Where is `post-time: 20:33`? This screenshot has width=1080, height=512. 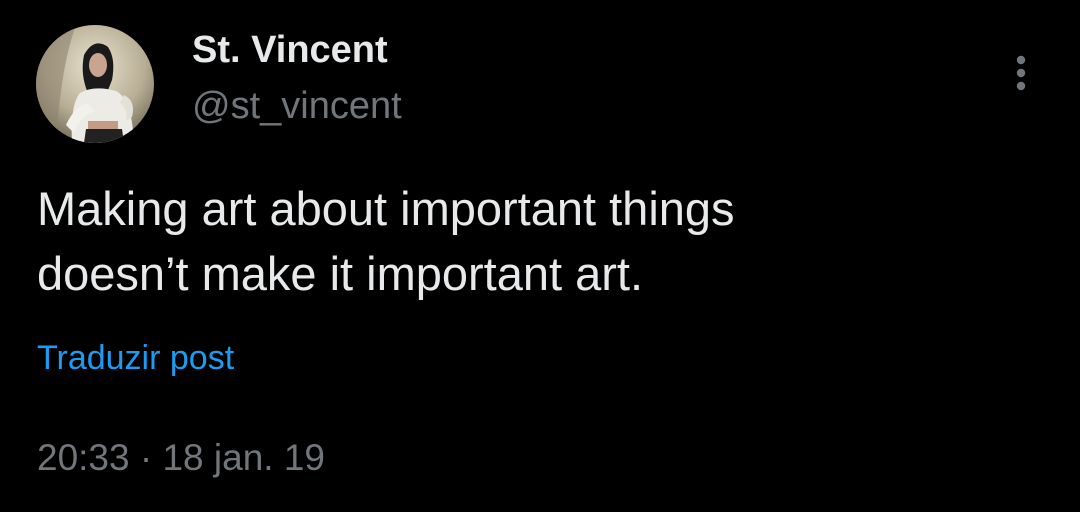
post-time: 20:33 is located at coordinates (83, 457).